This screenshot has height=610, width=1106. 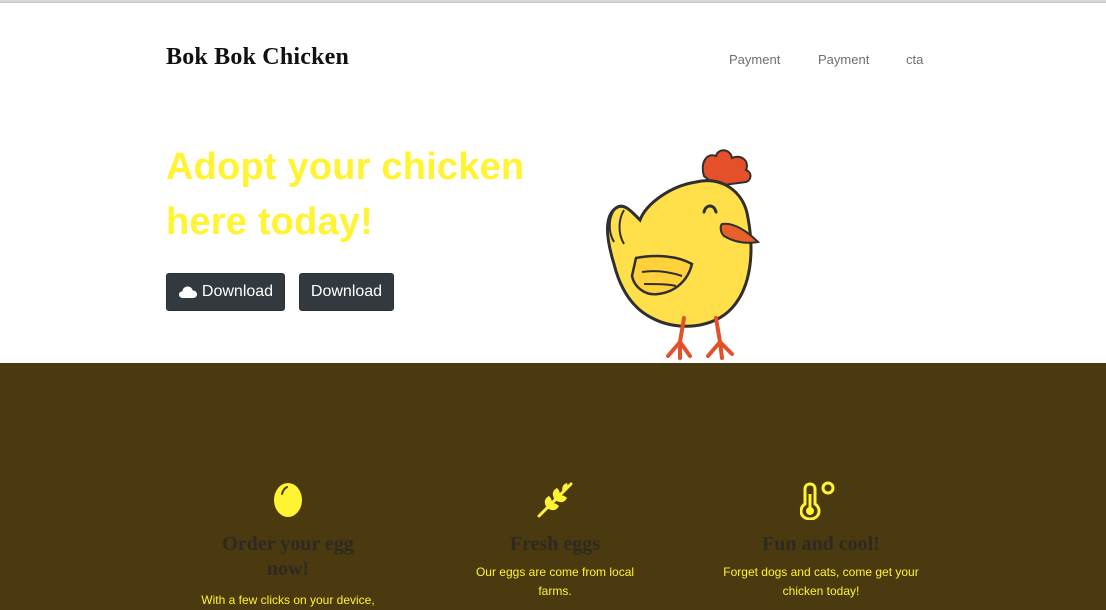 I want to click on egg-icon, so click(x=288, y=500).